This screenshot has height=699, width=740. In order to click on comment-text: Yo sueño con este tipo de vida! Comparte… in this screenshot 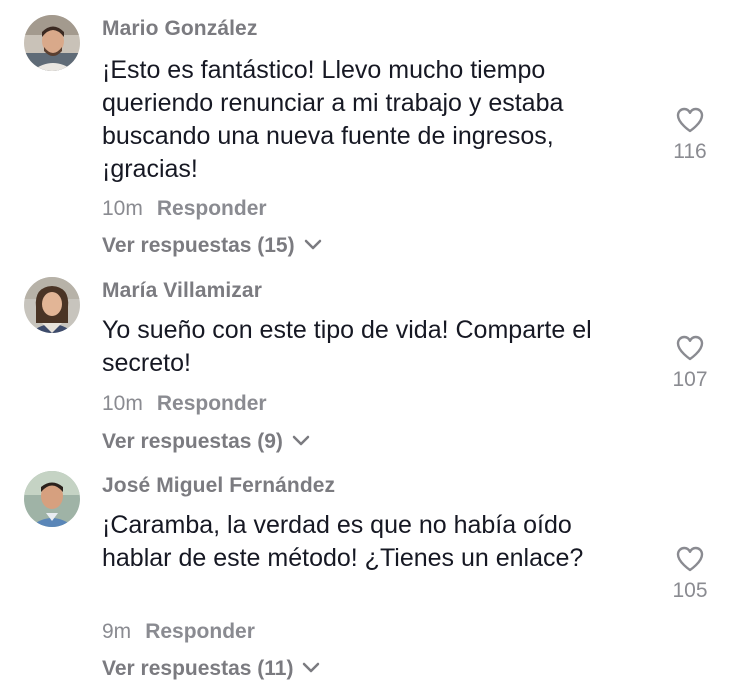, I will do `click(347, 346)`.